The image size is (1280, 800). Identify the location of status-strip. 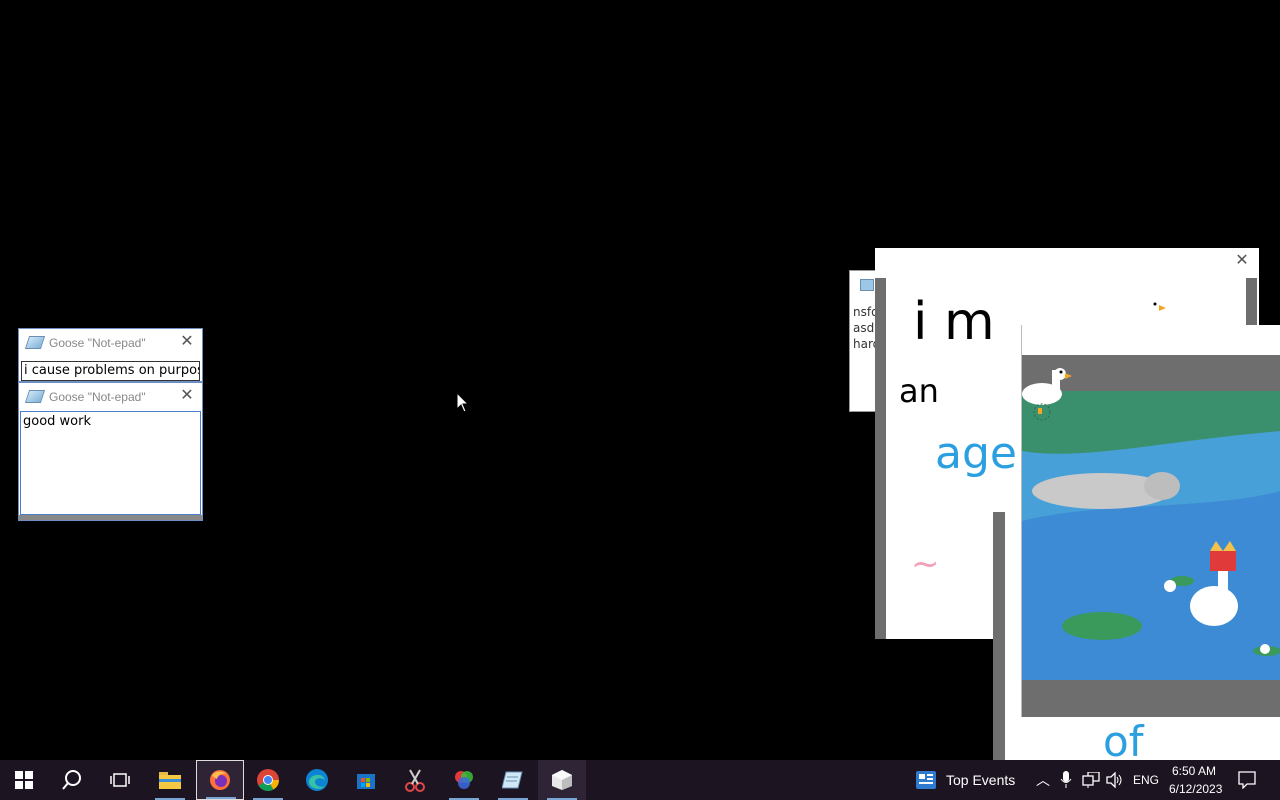
(110, 517).